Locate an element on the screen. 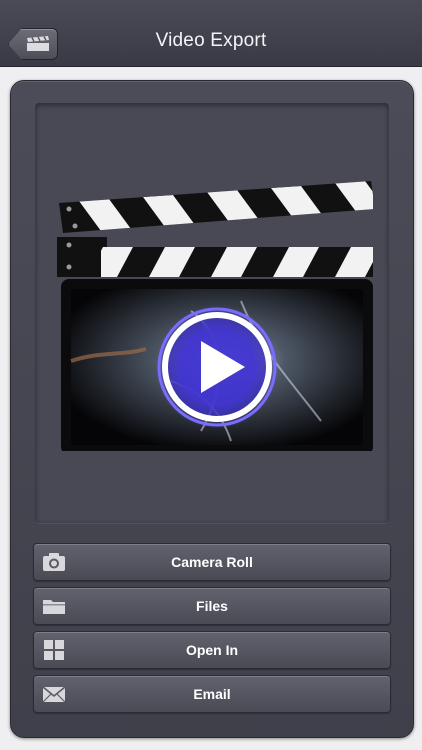 The width and height of the screenshot is (422, 750). email-button: Email is located at coordinates (212, 694).